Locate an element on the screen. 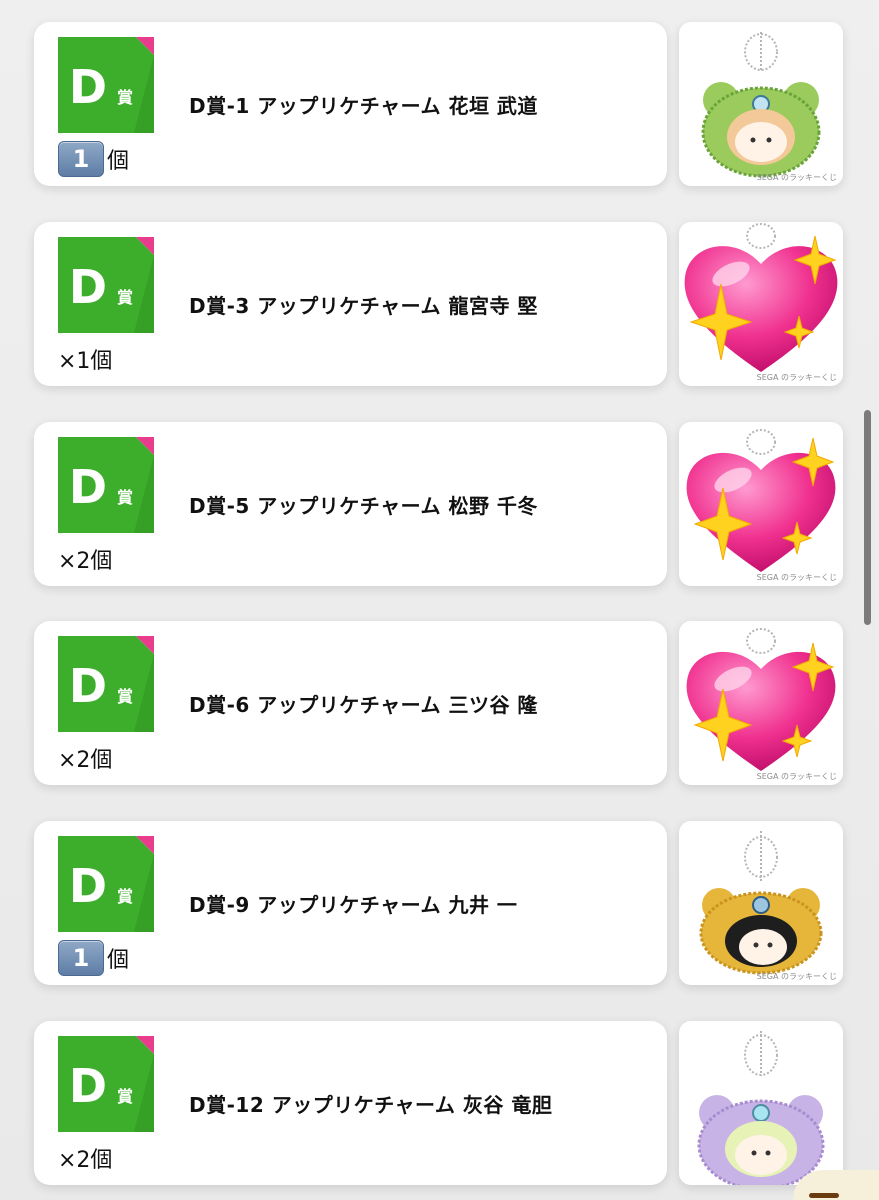  prize-title: D賞-6 アップリケチャーム 三ツ谷 隆 is located at coordinates (363, 705).